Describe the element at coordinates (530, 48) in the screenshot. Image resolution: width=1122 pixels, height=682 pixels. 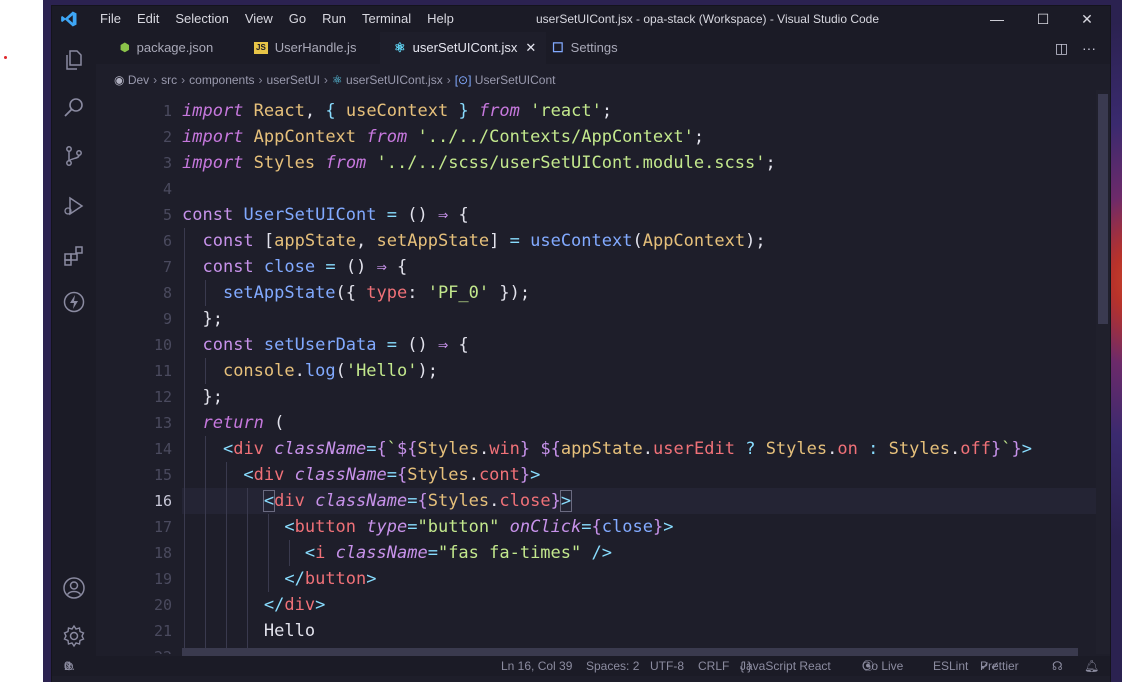
I see `close-tab-icon: ✕` at that location.